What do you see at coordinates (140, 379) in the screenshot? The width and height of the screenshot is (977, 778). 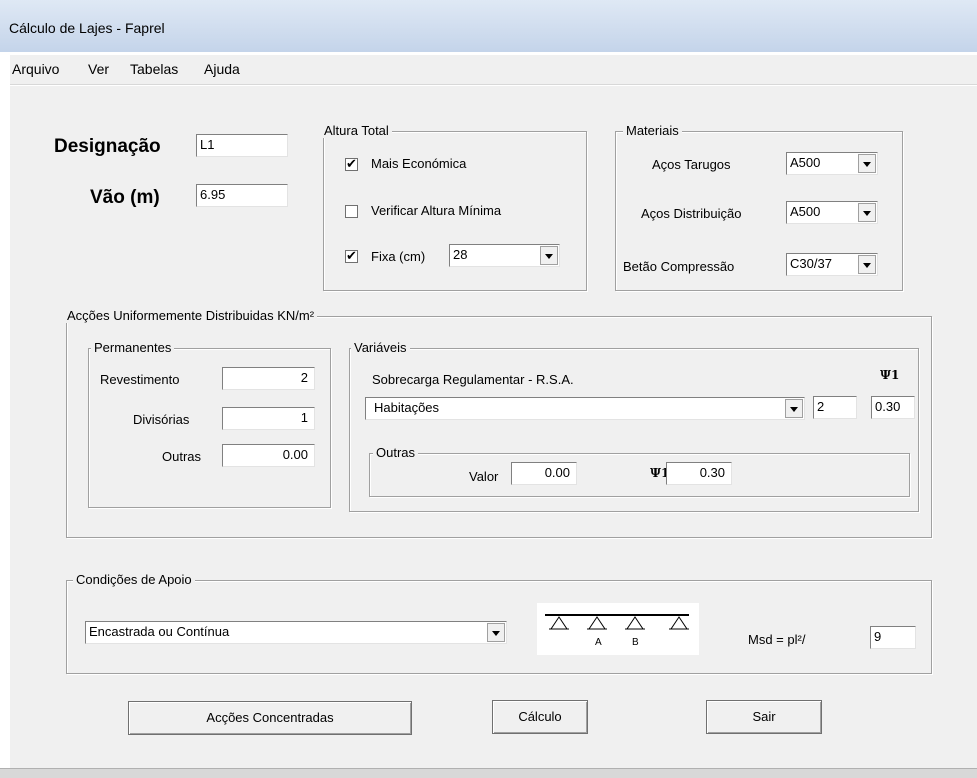 I see `revestimento-label: Revestimento` at bounding box center [140, 379].